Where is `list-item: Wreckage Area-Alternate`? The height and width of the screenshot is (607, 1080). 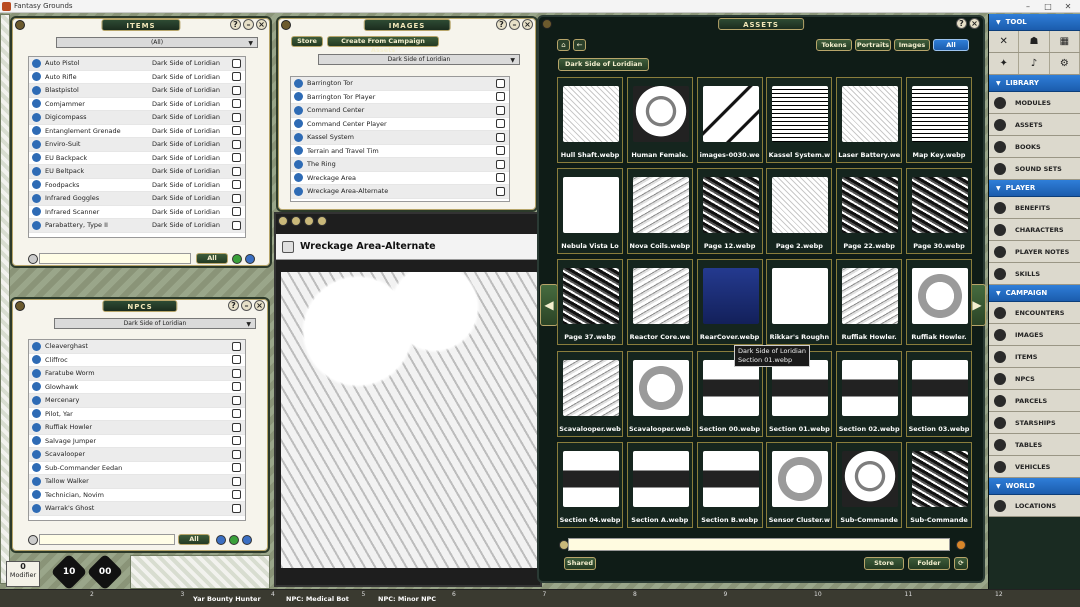 list-item: Wreckage Area-Alternate is located at coordinates (400, 192).